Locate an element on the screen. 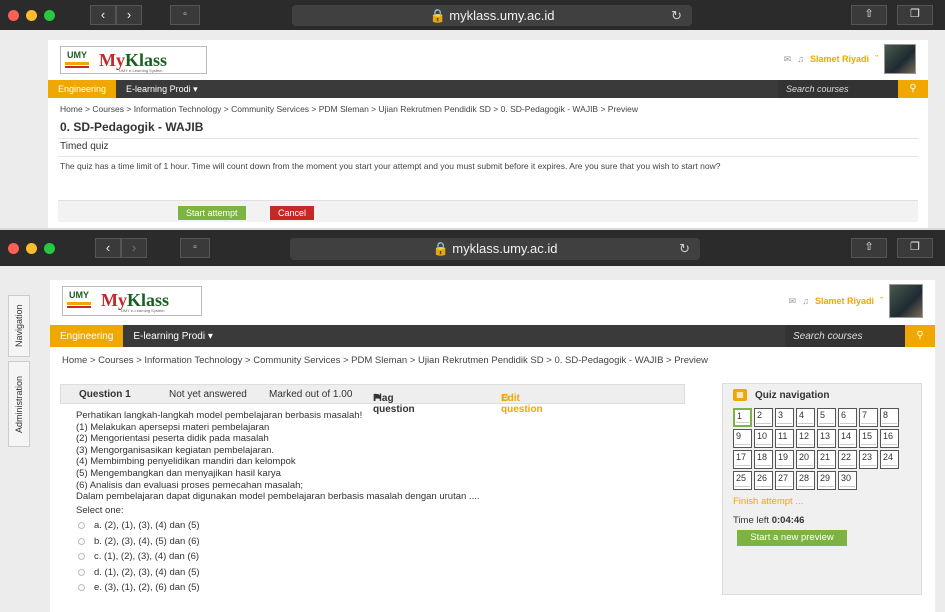 The image size is (945, 612). answer-option-c: c. (1), (2), (3), (4) dan (6) is located at coordinates (139, 557).